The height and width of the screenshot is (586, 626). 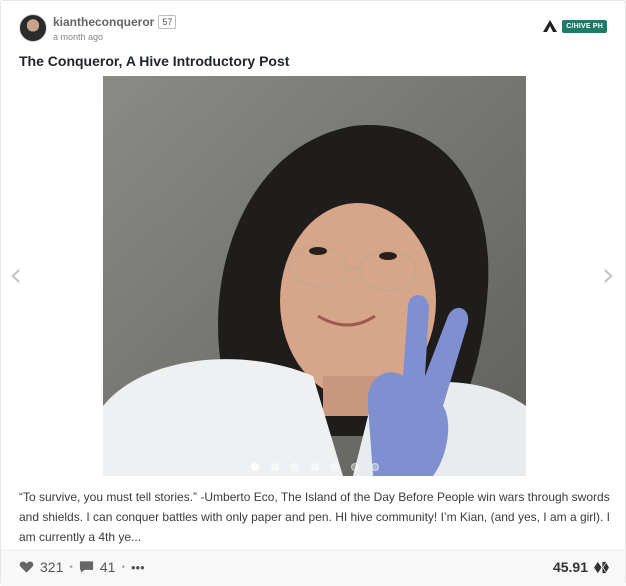 What do you see at coordinates (313, 28) in the screenshot?
I see `post-header: kiantheconqueror 57 a month ago C/HIVE PH` at bounding box center [313, 28].